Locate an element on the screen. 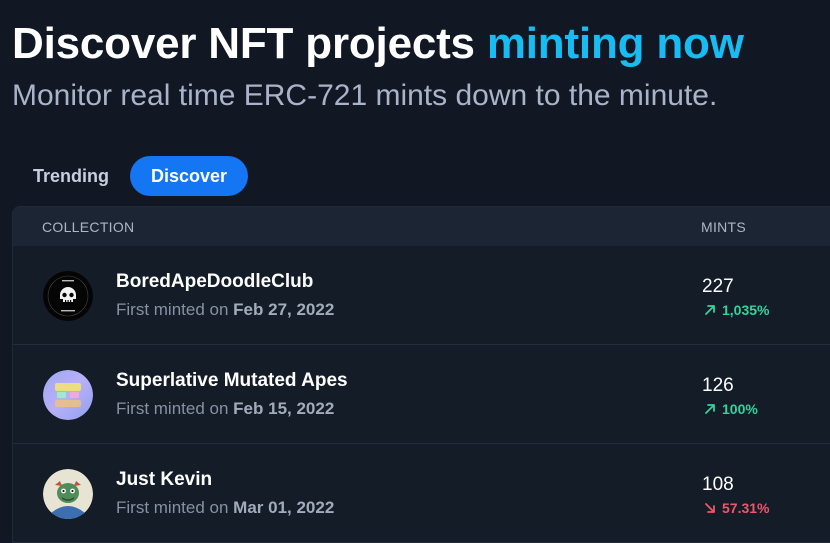 The image size is (830, 543). page-title-accent: minting now is located at coordinates (615, 43).